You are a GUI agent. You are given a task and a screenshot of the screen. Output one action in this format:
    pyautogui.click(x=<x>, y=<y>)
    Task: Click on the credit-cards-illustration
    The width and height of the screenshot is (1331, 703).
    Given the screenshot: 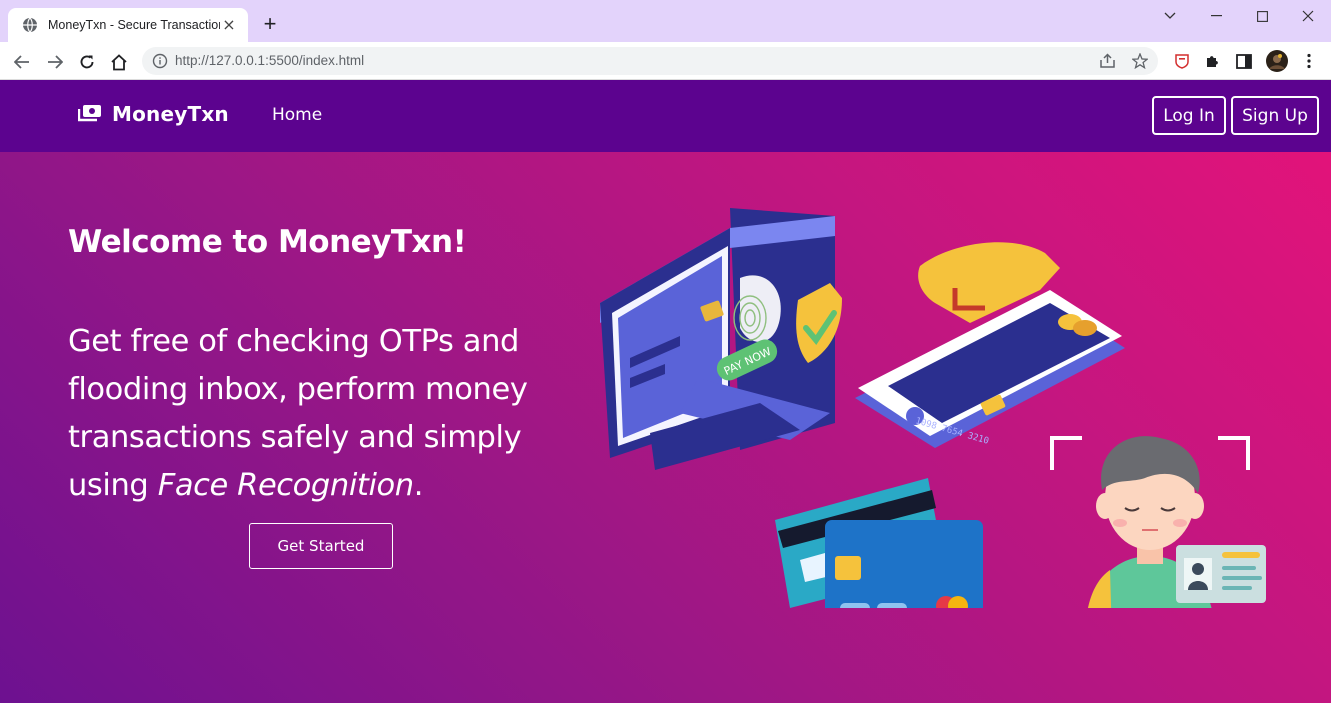 What is the action you would take?
    pyautogui.click(x=879, y=543)
    